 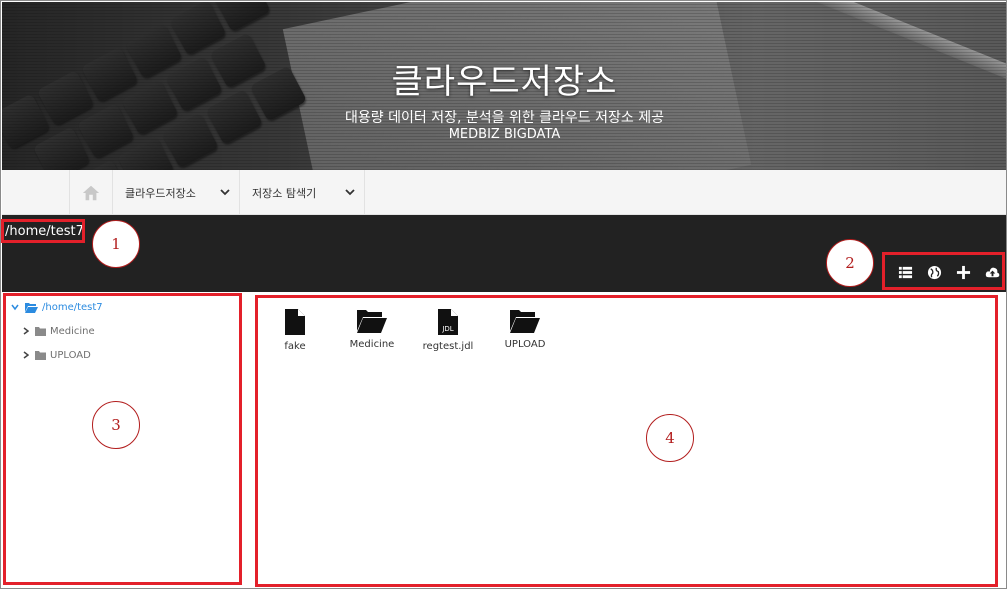 I want to click on tree-root-item: /home/test7, so click(x=57, y=307).